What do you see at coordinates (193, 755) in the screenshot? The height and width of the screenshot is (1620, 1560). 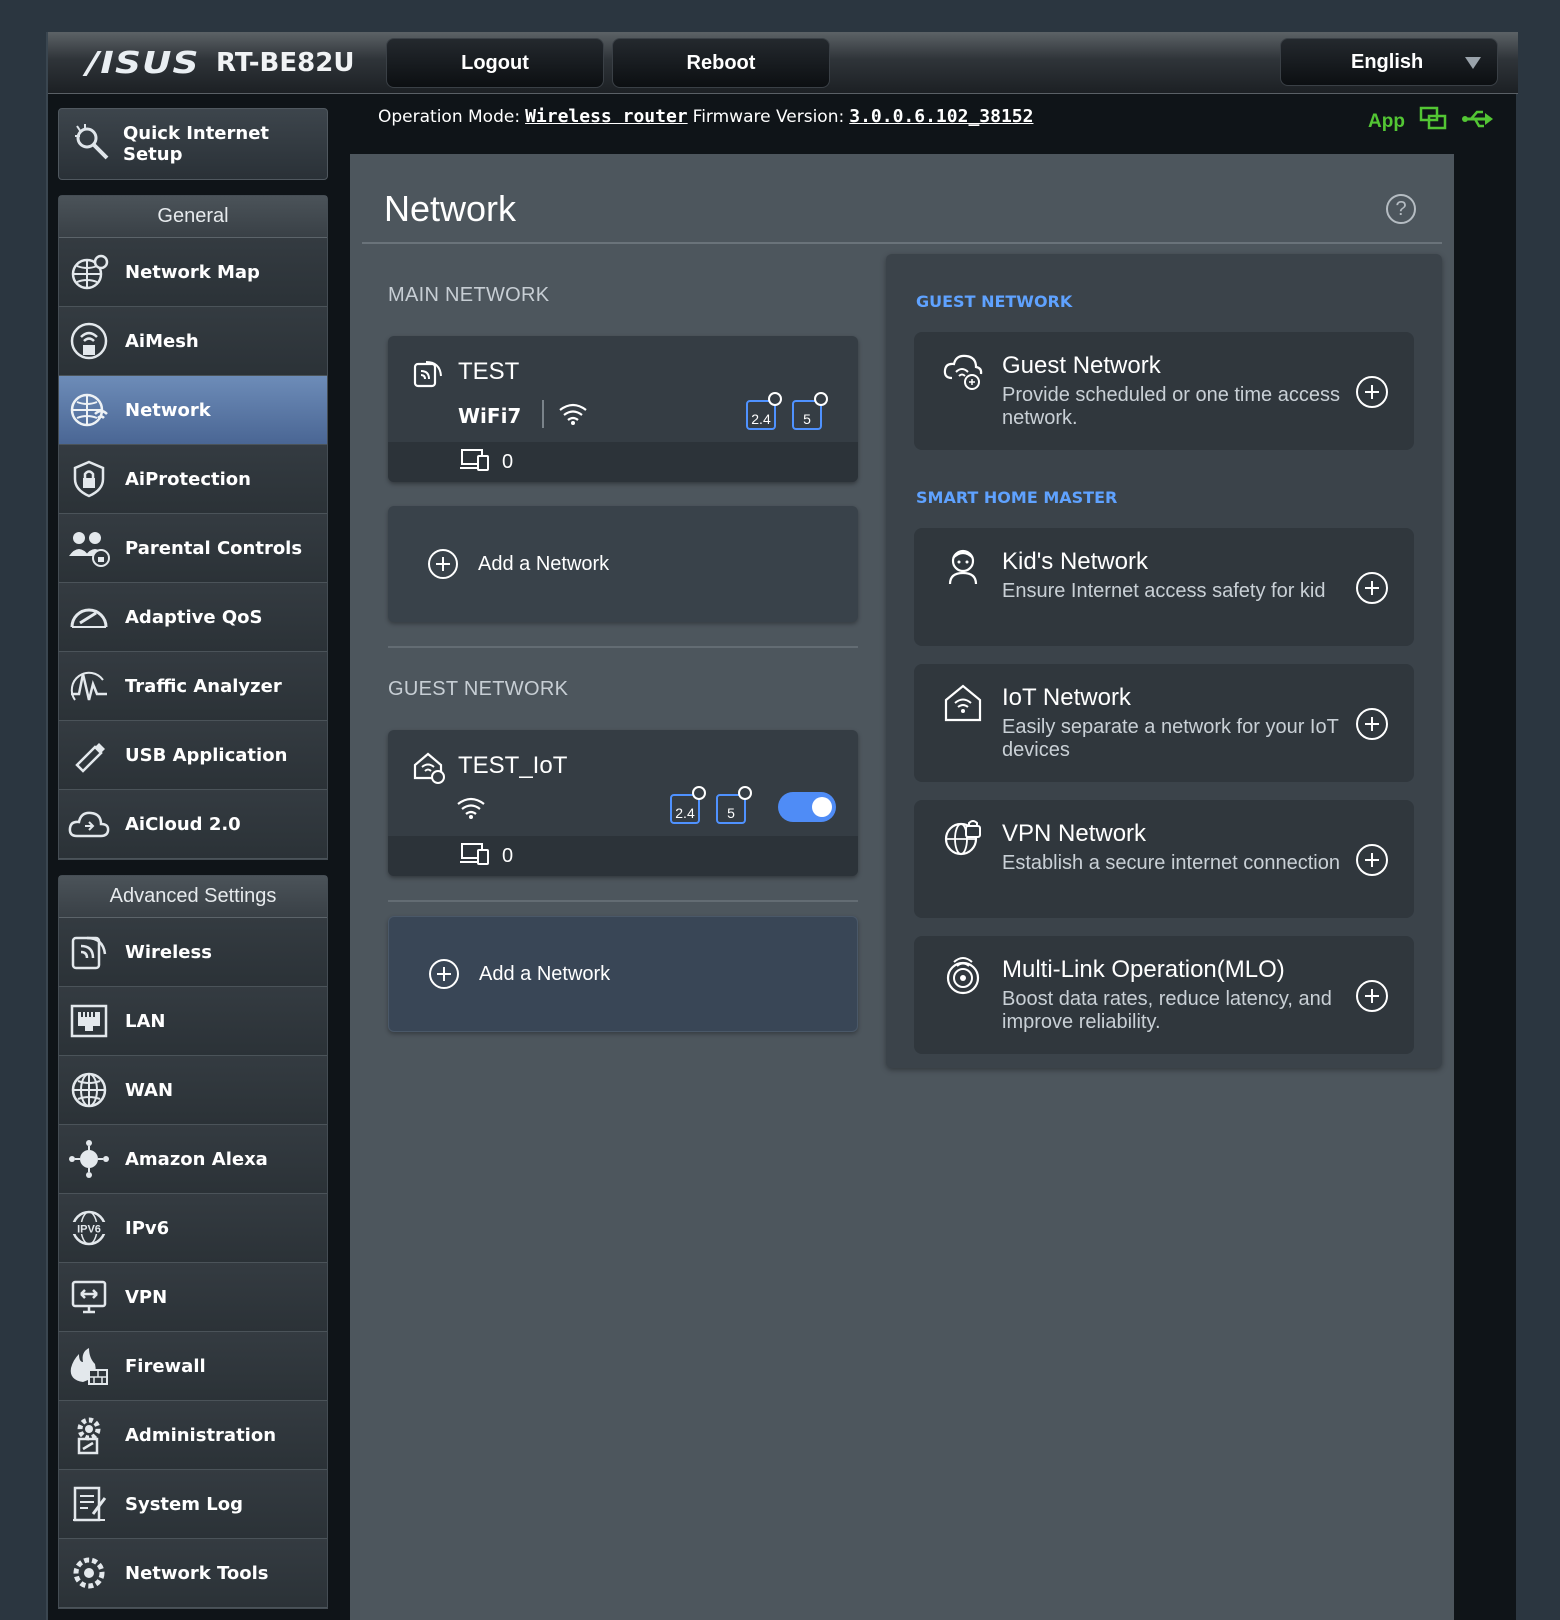 I see `nav-item-usb-application: USB Application` at bounding box center [193, 755].